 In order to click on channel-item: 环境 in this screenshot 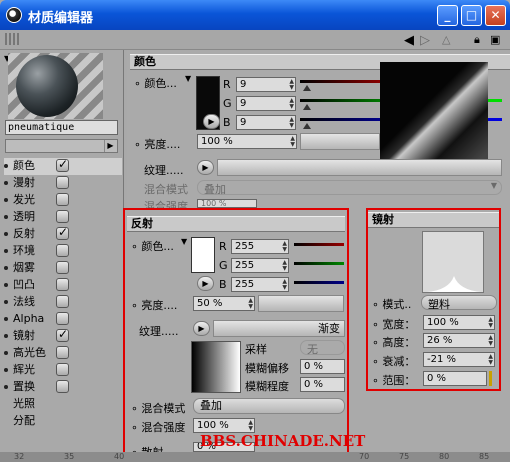, I will do `click(63, 251)`.